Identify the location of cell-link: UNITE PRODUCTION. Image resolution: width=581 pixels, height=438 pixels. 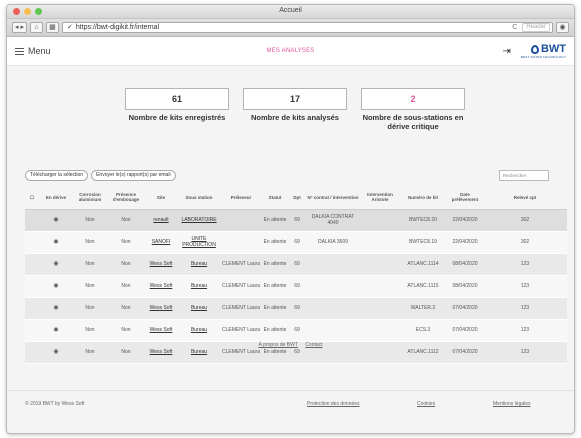
(199, 242).